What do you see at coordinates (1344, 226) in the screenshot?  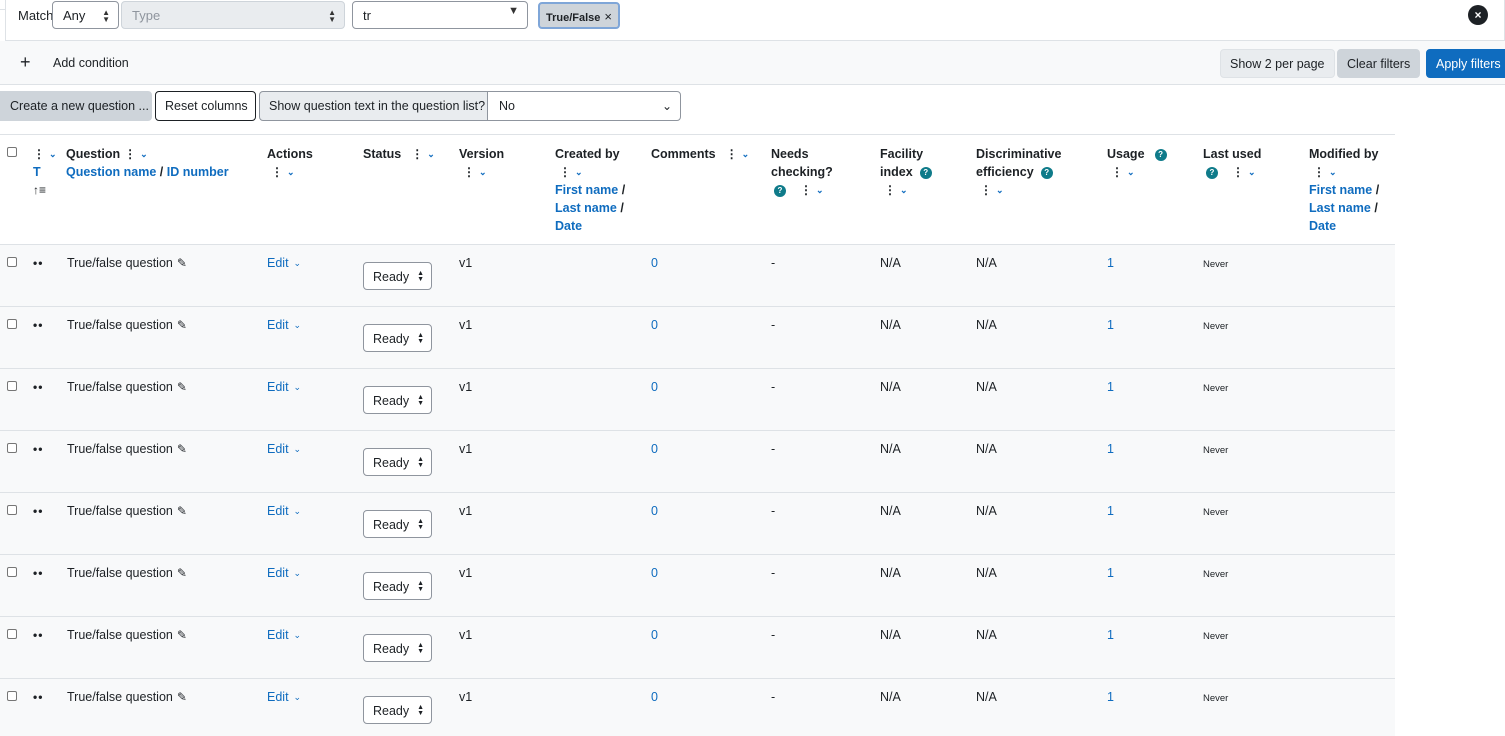 I see `sort-modified-date-link: Date` at bounding box center [1344, 226].